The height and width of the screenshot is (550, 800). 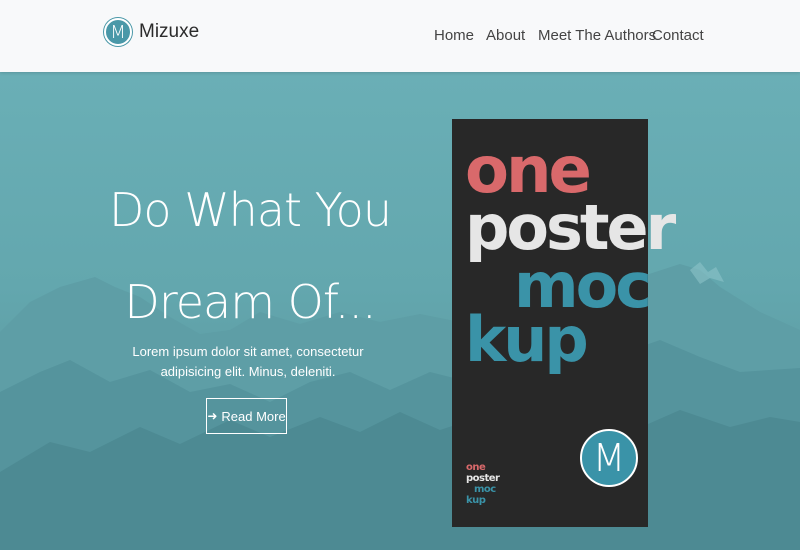 What do you see at coordinates (483, 478) in the screenshot?
I see `poster-small-poster: poster` at bounding box center [483, 478].